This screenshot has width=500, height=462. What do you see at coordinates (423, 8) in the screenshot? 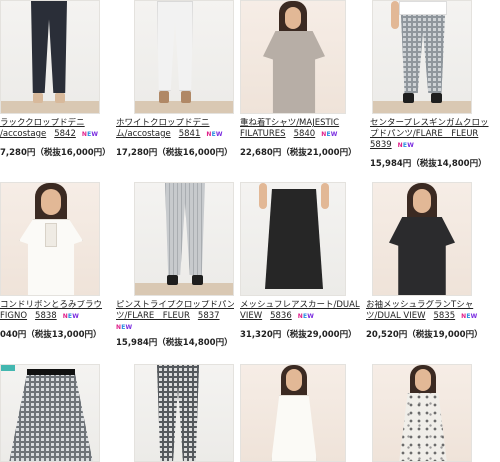
I see `top-shape` at bounding box center [423, 8].